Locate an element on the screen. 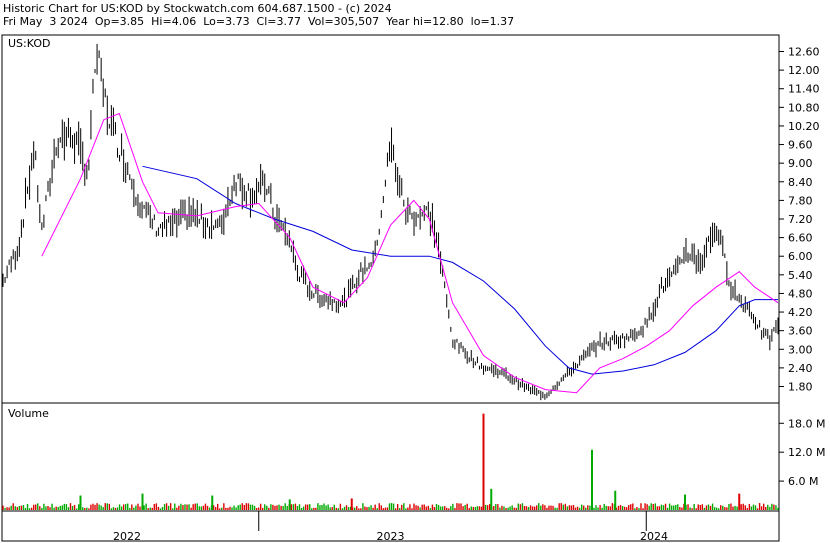 The height and width of the screenshot is (543, 830). price-y-tick-label: 7.20 is located at coordinates (800, 219).